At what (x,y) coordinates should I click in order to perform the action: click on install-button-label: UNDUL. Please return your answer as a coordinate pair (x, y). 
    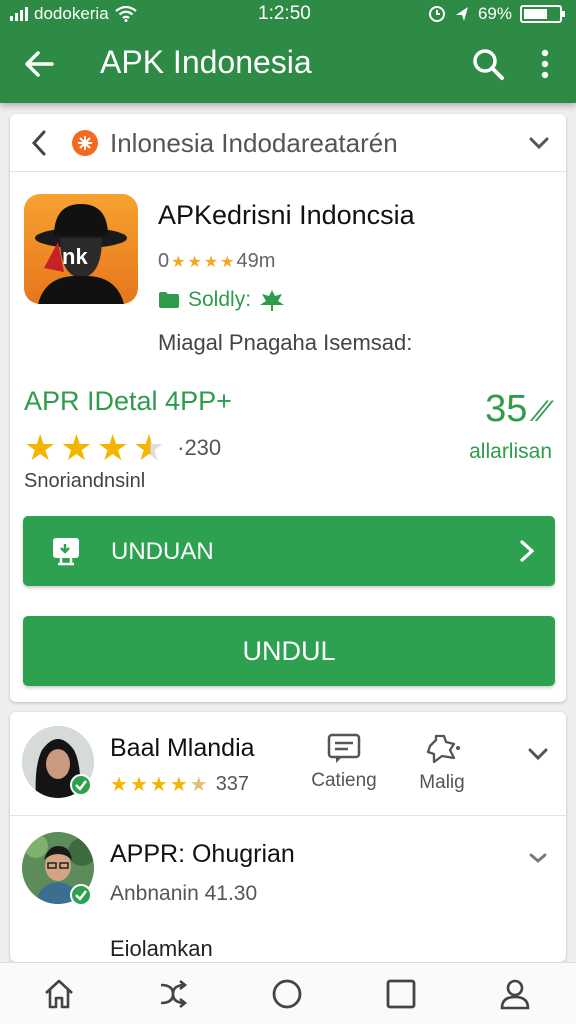
    Looking at the image, I should click on (289, 651).